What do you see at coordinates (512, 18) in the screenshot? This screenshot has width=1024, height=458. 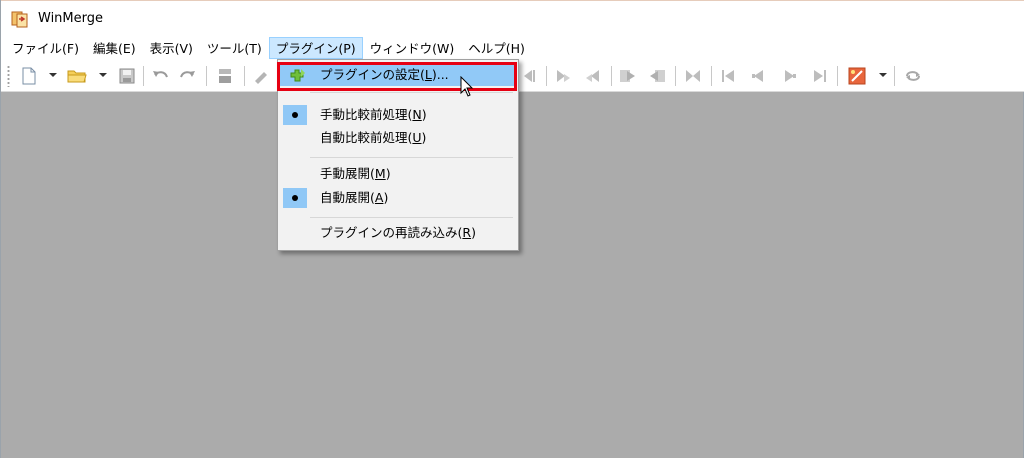 I see `title-bar: WinMerge` at bounding box center [512, 18].